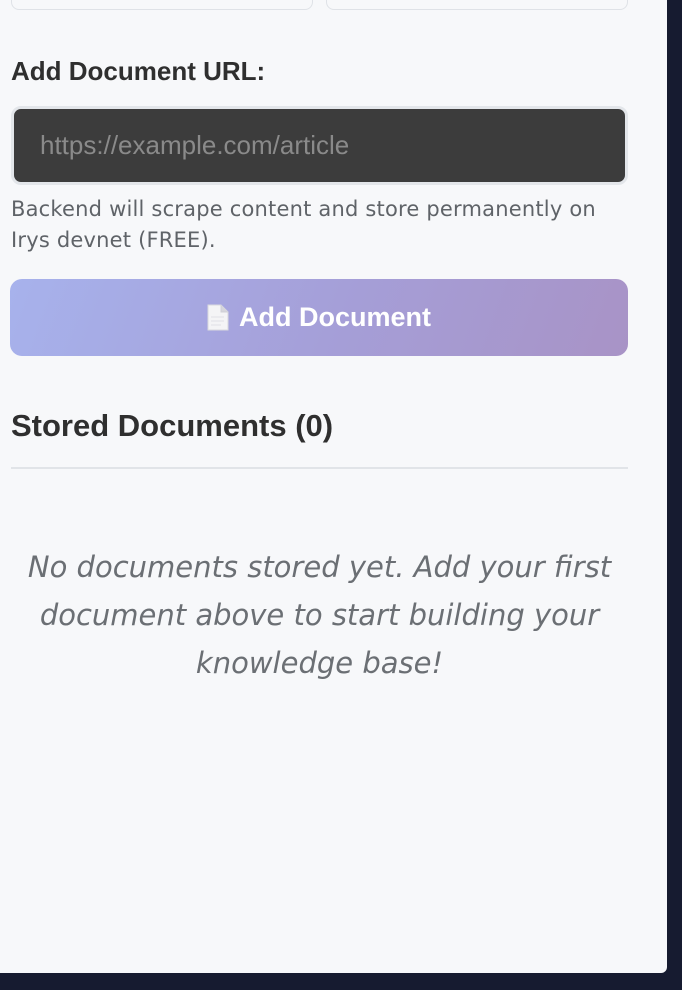 This screenshot has width=682, height=990. What do you see at coordinates (319, 468) in the screenshot?
I see `section-divider` at bounding box center [319, 468].